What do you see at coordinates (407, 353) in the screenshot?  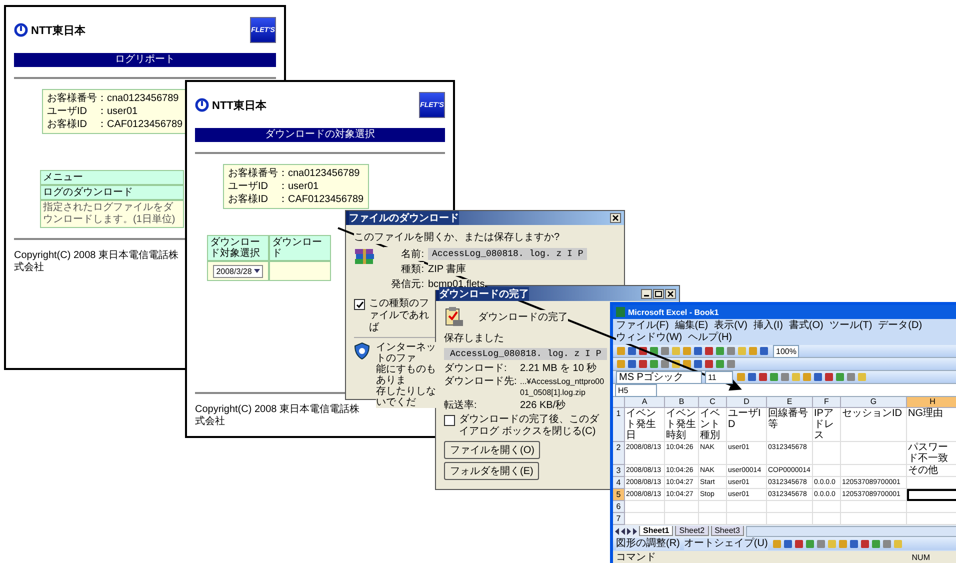 I see `warning-text: インターネットのファ` at bounding box center [407, 353].